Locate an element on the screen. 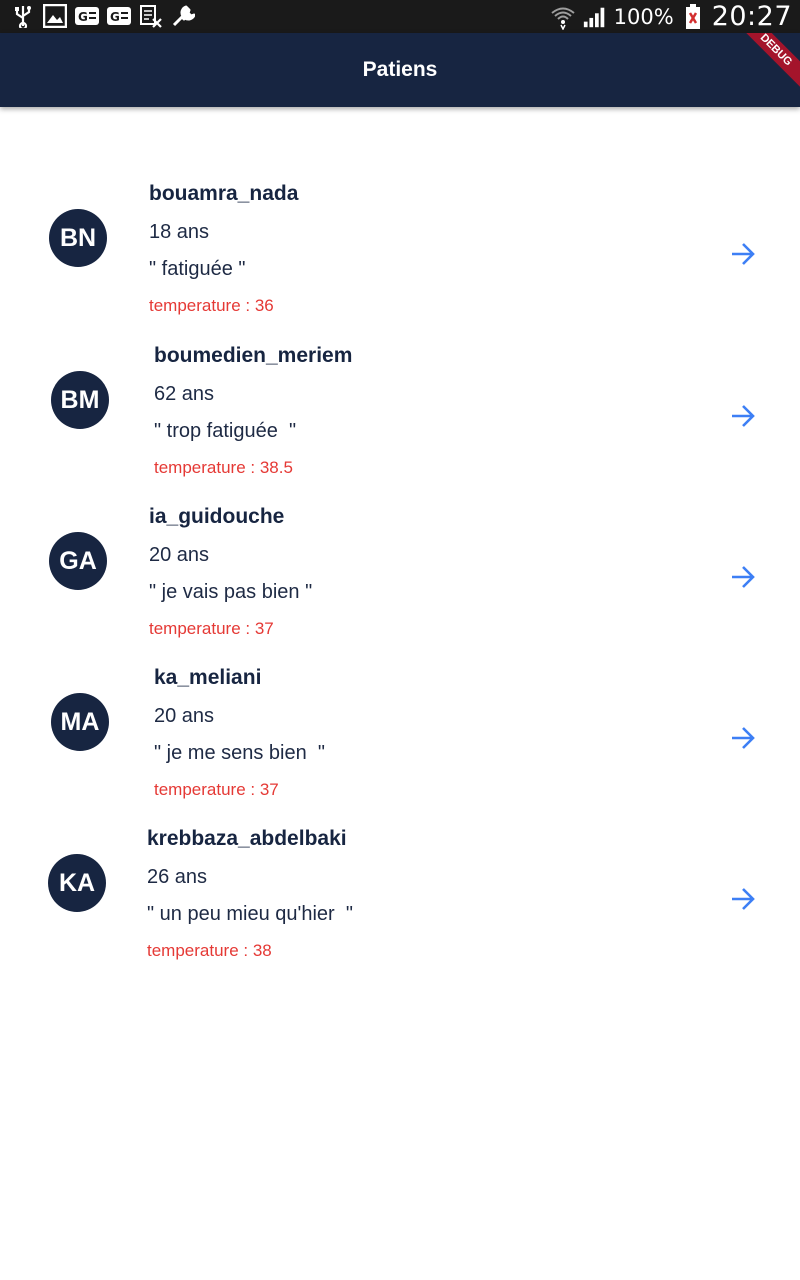 Image resolution: width=800 pixels, height=1280 pixels. patient-note: " fatiguée " is located at coordinates (197, 269).